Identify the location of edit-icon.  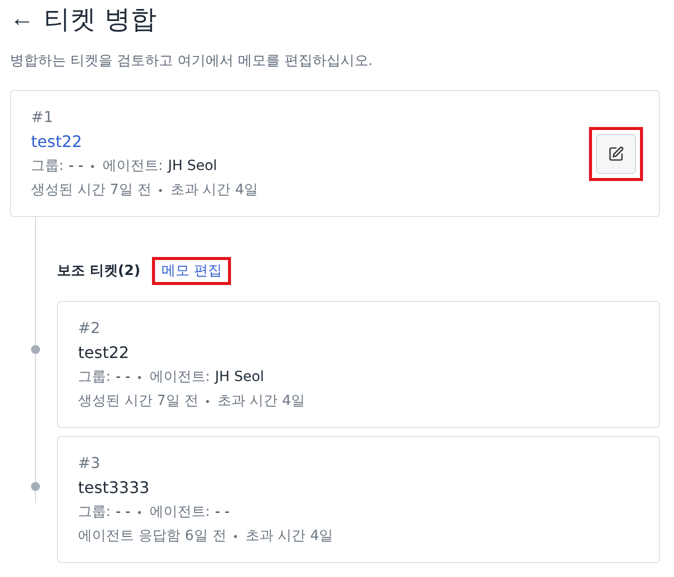
(616, 154).